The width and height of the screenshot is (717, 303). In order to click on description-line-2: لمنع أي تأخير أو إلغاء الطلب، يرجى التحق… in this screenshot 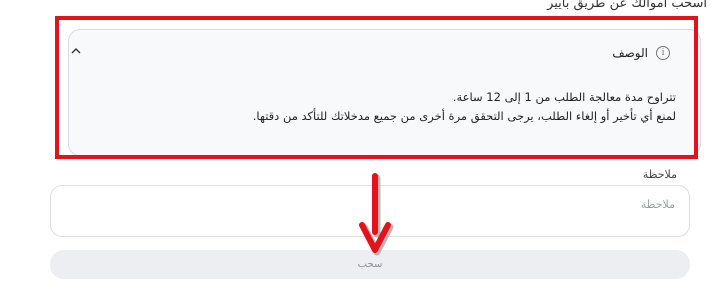, I will do `click(464, 116)`.